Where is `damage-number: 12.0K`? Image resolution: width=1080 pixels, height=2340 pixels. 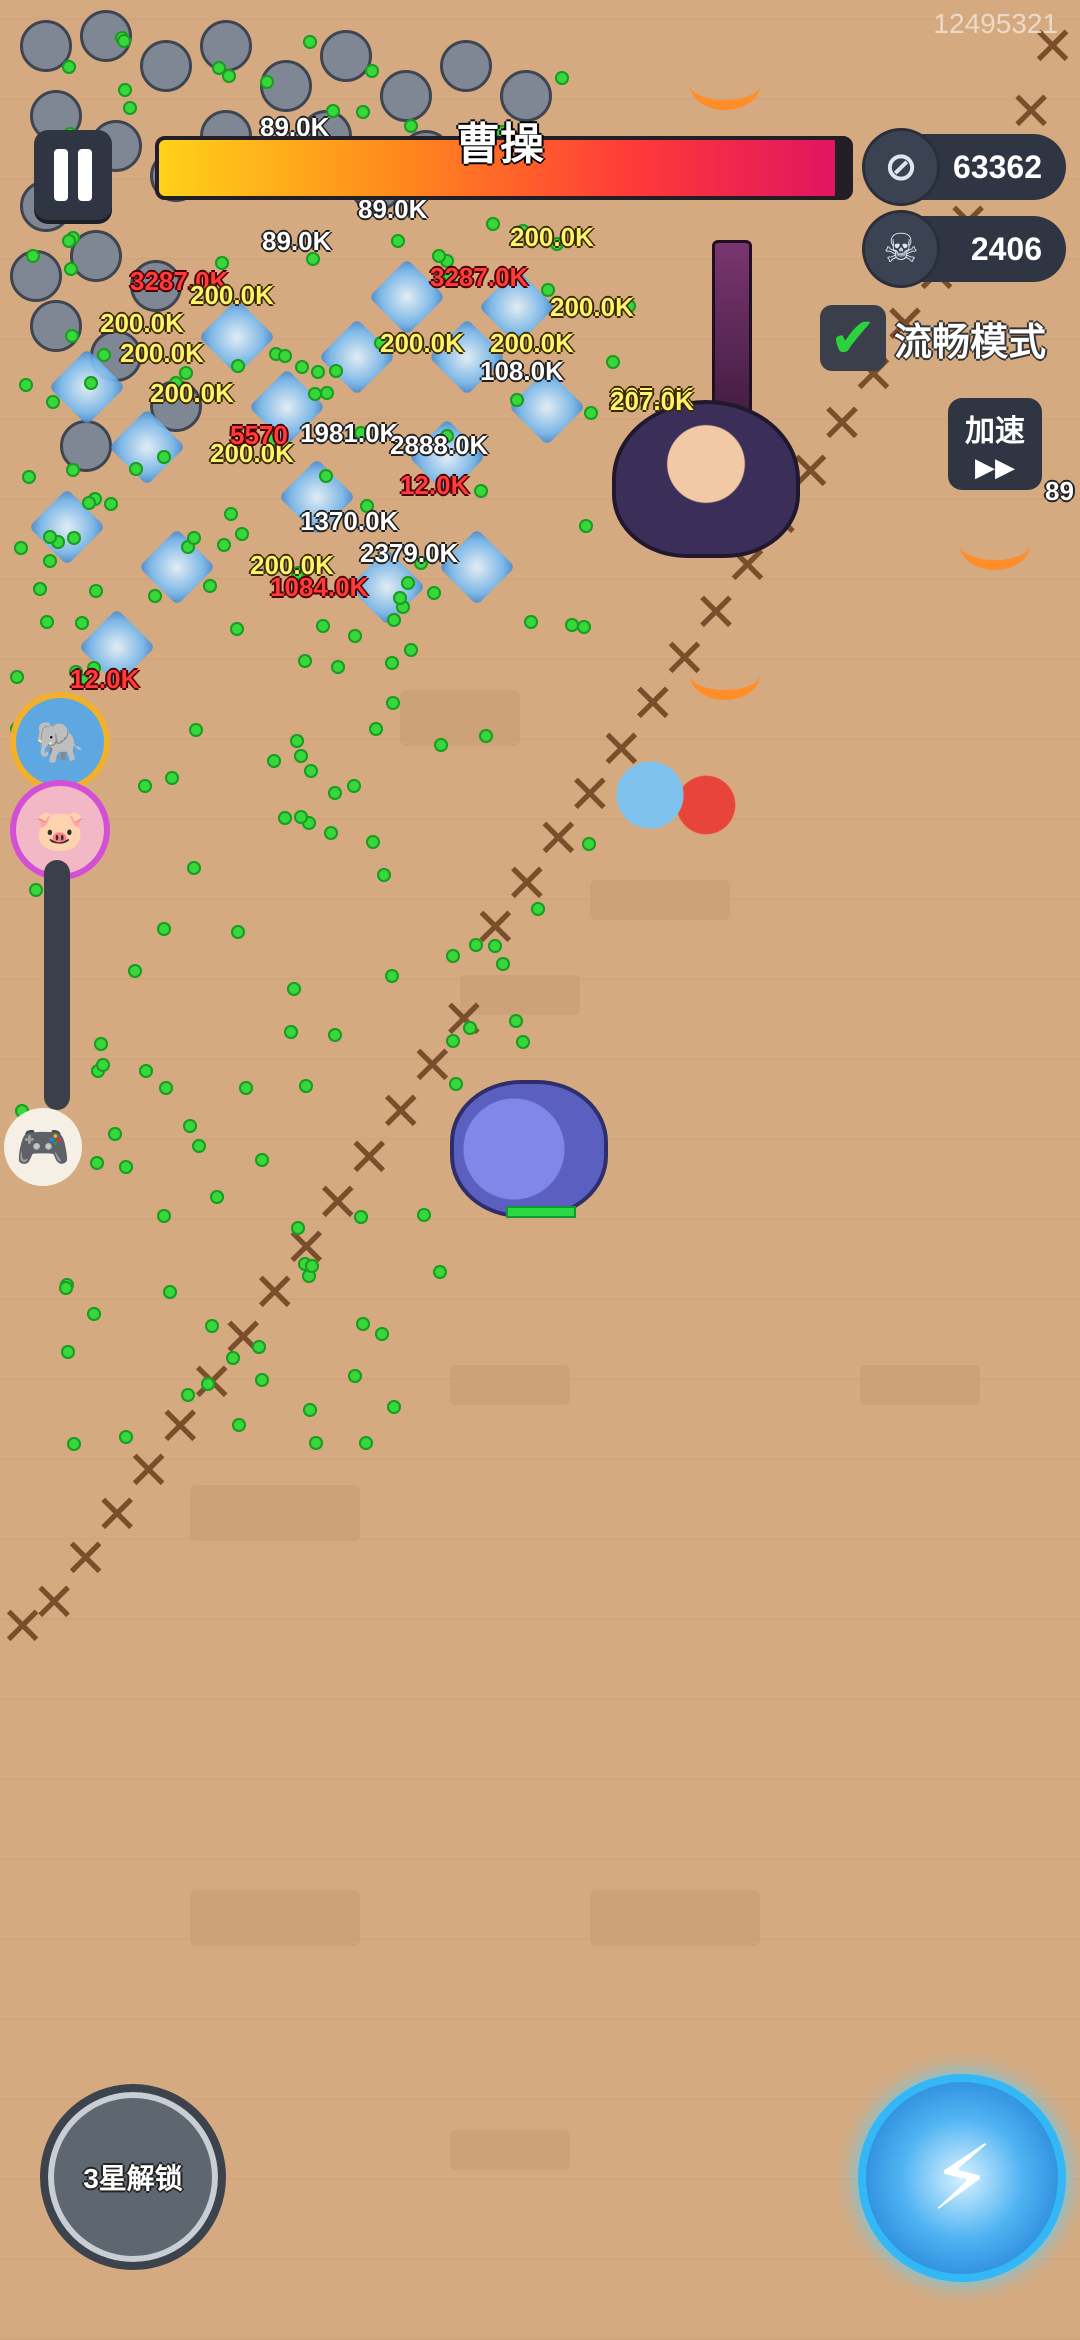
damage-number: 12.0K is located at coordinates (105, 679).